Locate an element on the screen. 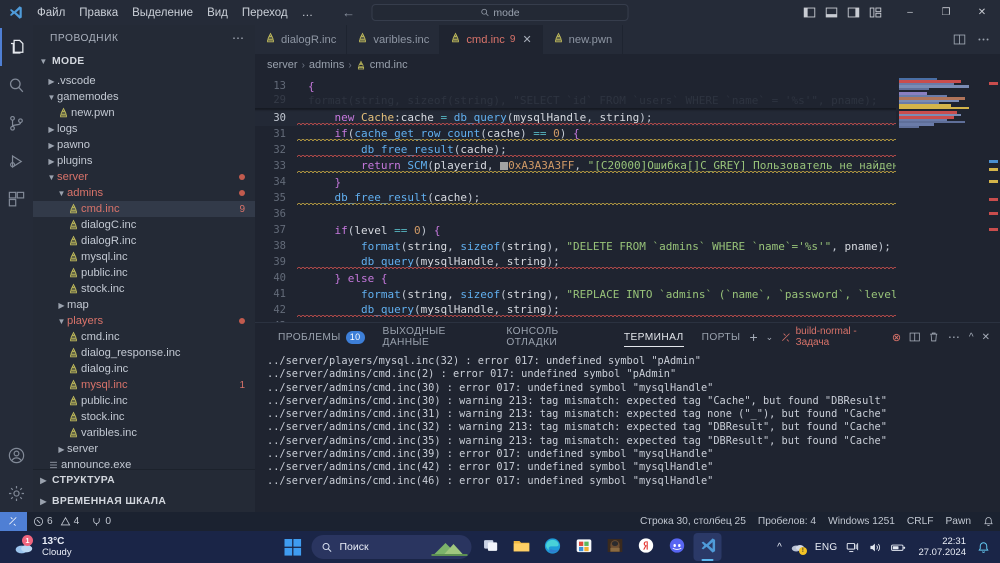 The width and height of the screenshot is (1000, 563). menu-selection: Выделение is located at coordinates (162, 13).